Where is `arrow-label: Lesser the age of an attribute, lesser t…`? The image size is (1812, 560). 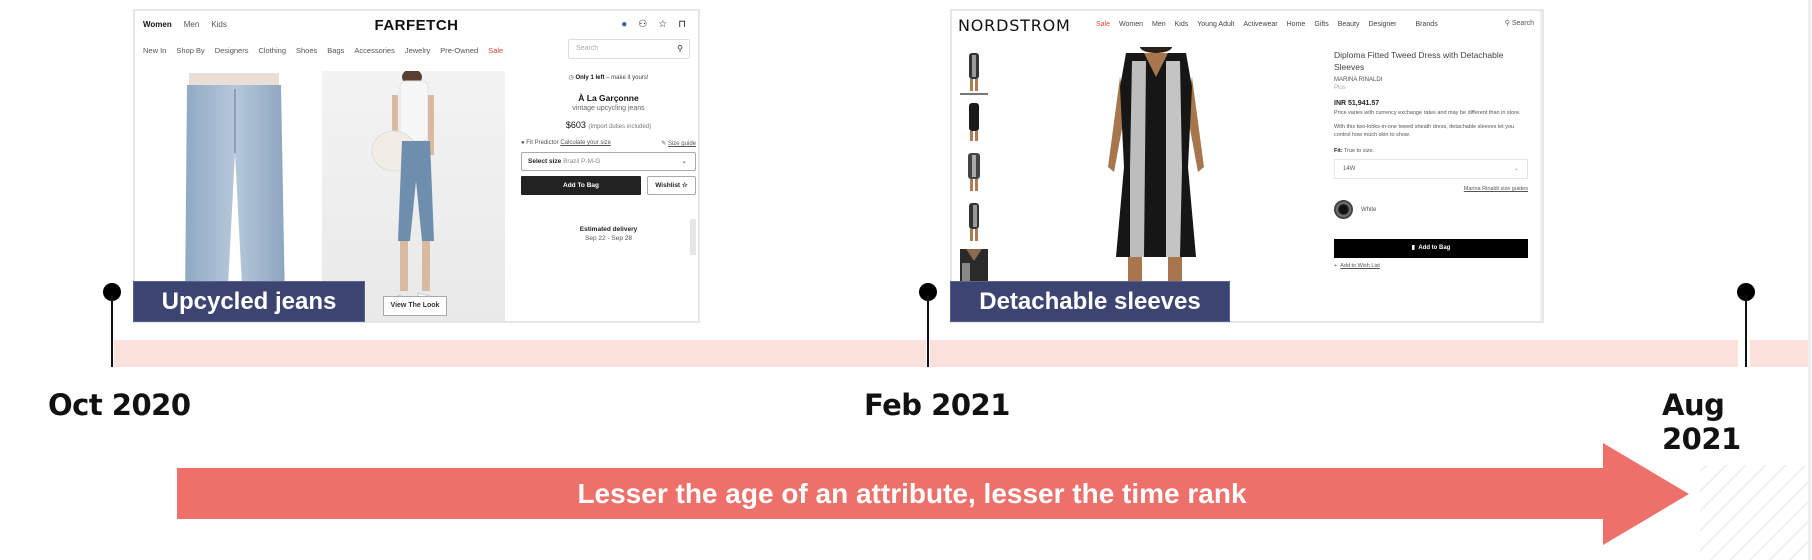
arrow-label: Lesser the age of an attribute, lesser t… is located at coordinates (912, 493).